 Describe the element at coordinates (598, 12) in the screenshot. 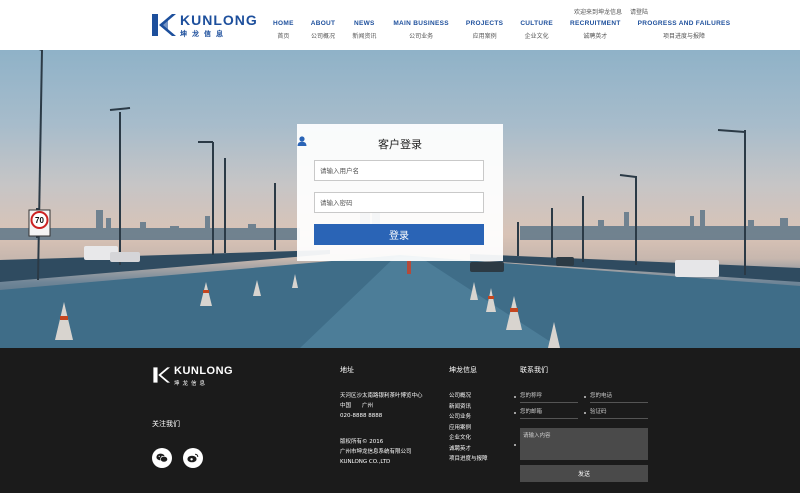

I see `welcome-text: 欢迎来到坤龙信息` at that location.